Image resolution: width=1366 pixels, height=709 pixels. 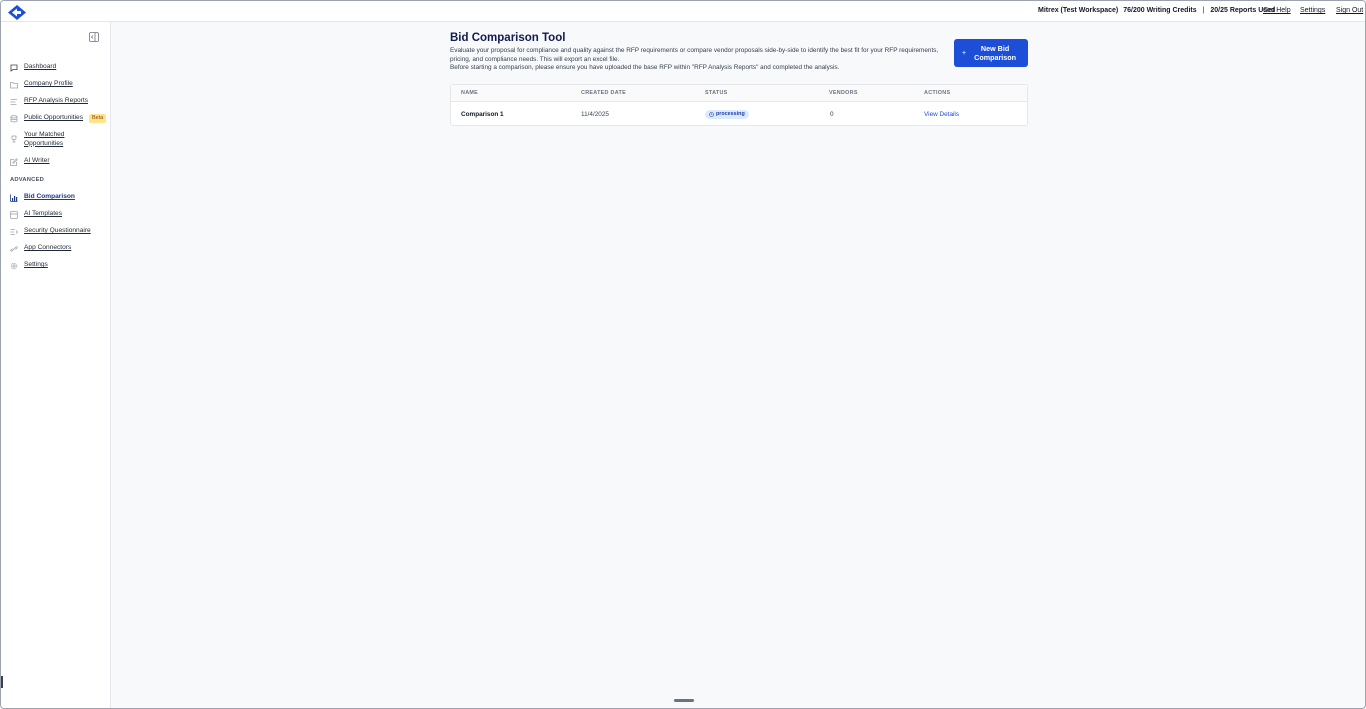 What do you see at coordinates (14, 198) in the screenshot?
I see `bar-chart-icon` at bounding box center [14, 198].